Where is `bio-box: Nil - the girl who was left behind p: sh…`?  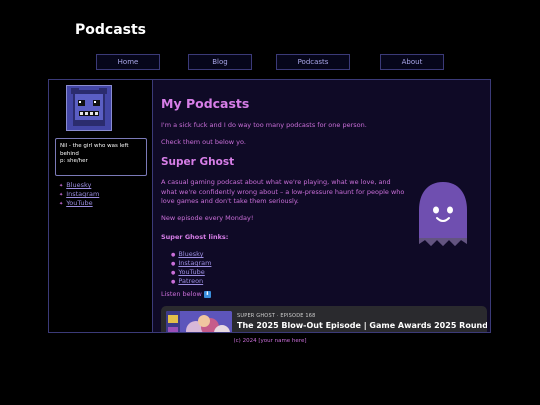 bio-box: Nil - the girl who was left behind p: sh… is located at coordinates (101, 157).